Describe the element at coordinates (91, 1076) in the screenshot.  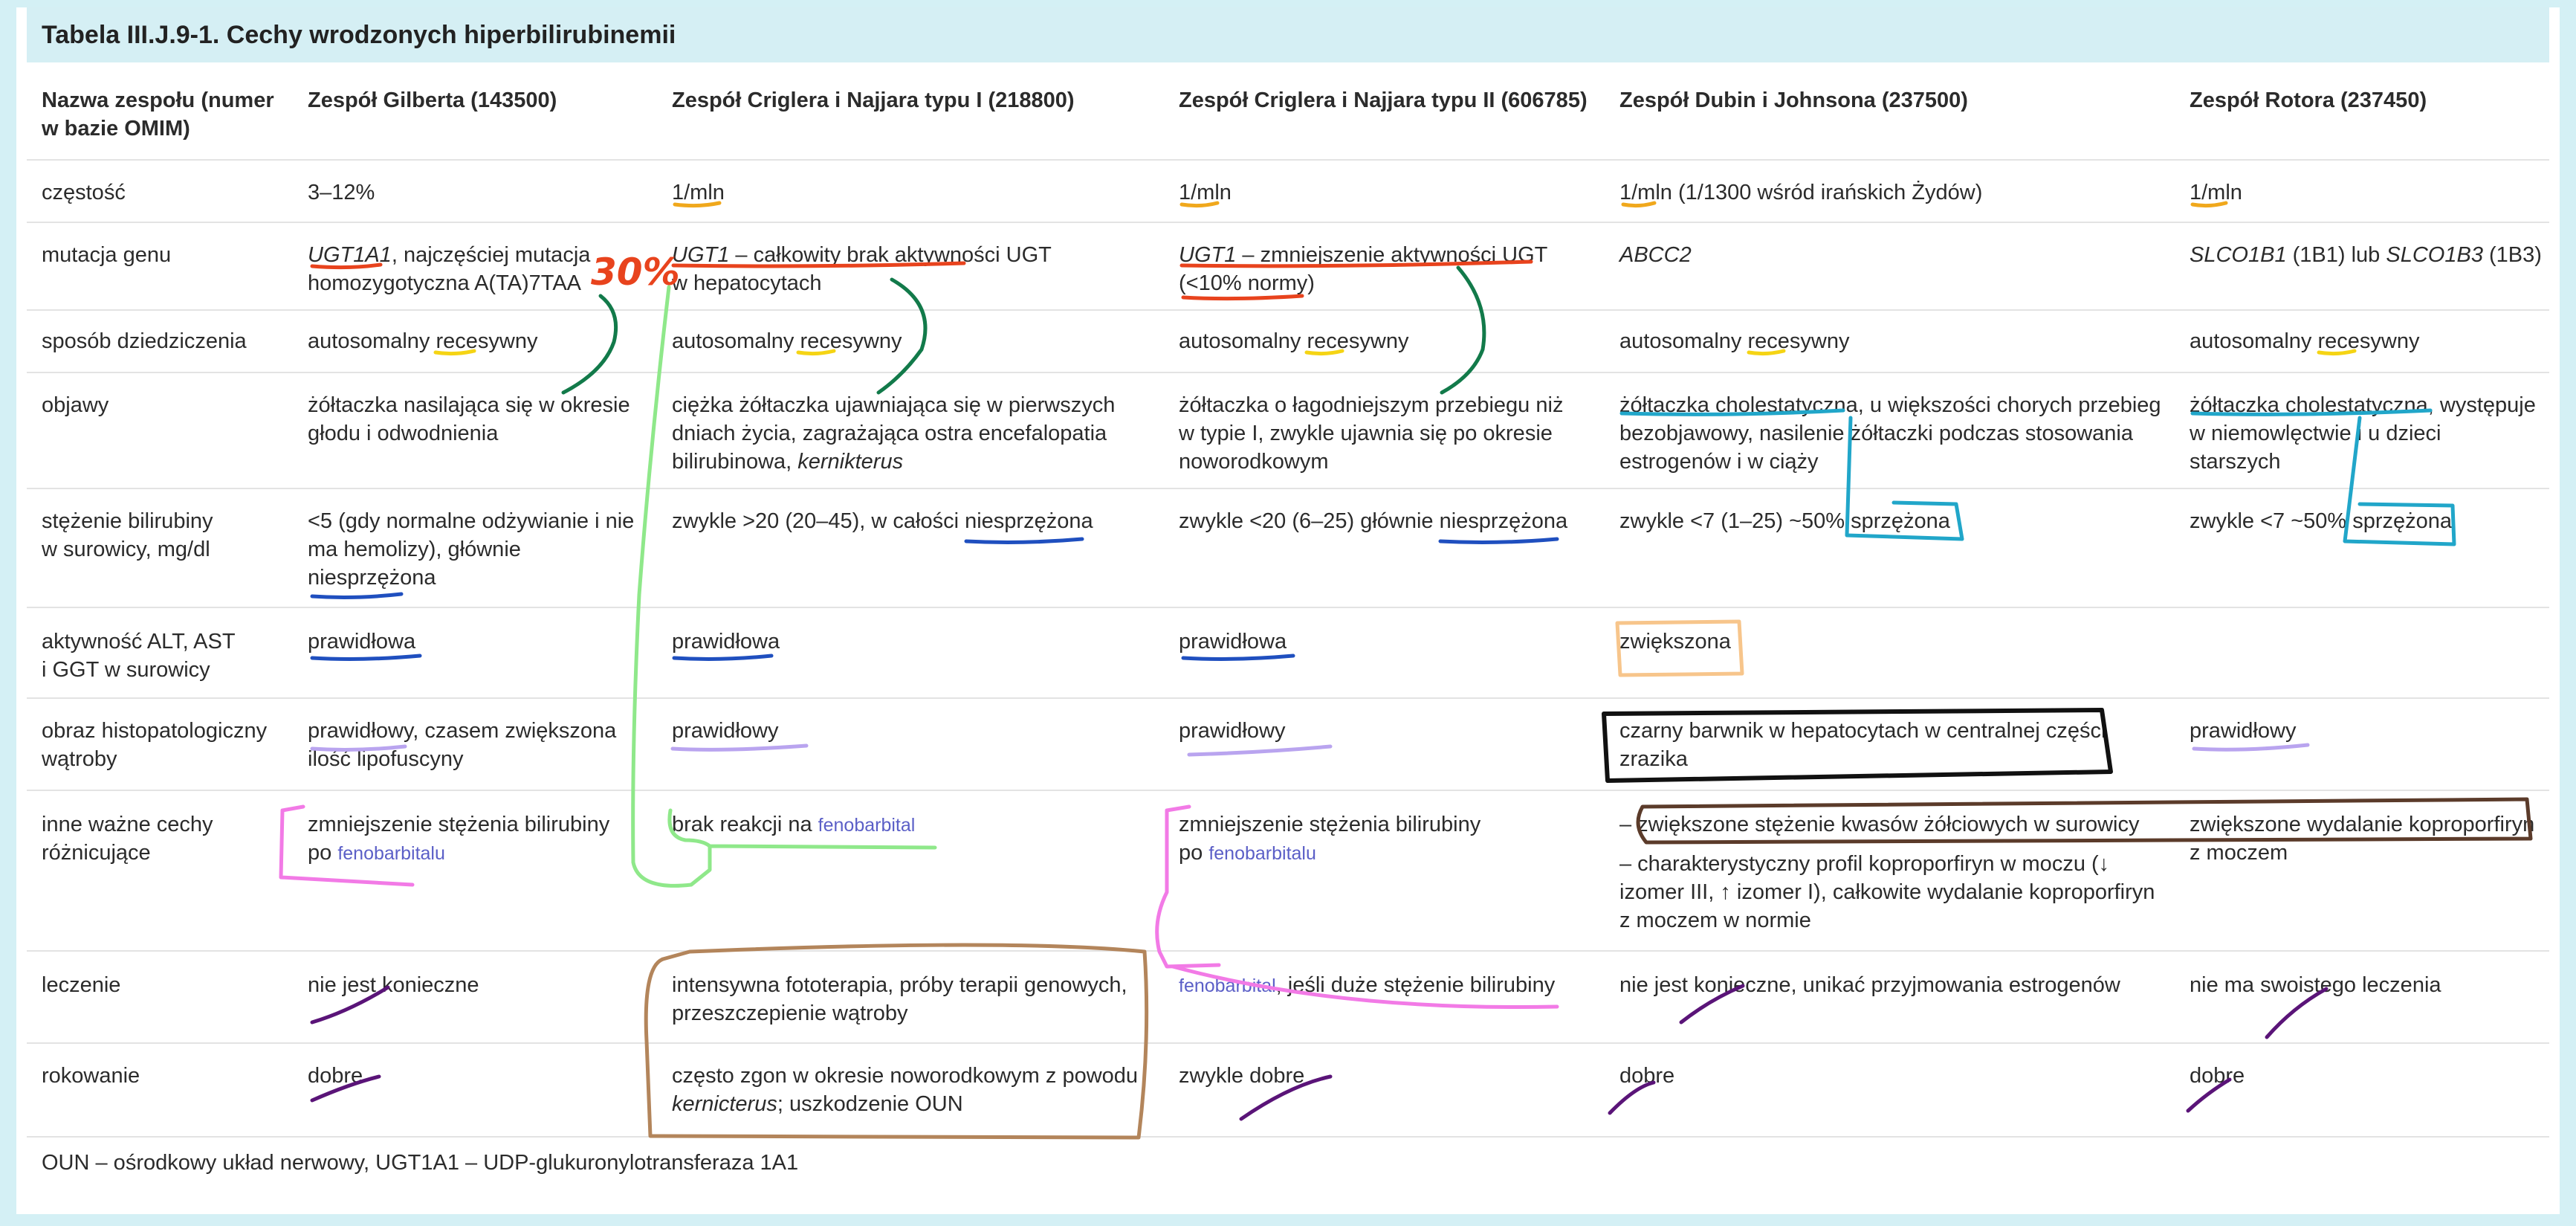
I see `row-label: rokowanie` at that location.